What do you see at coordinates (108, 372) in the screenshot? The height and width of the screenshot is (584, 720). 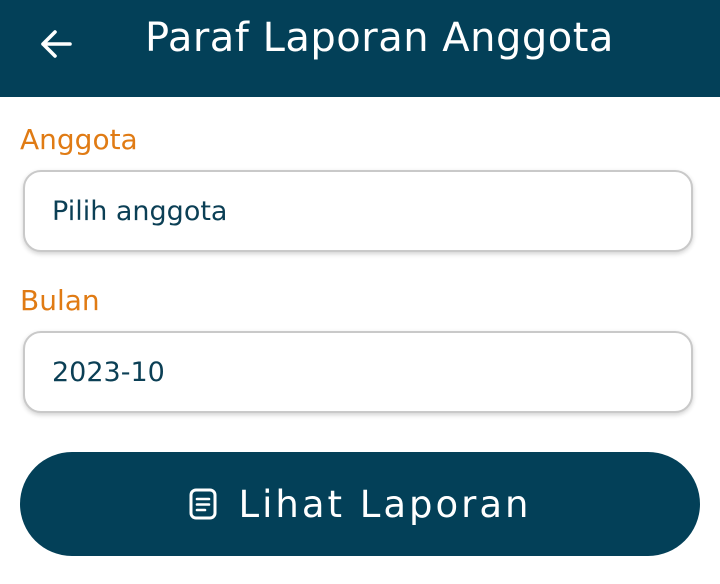 I see `month-field-value: 2023-10` at bounding box center [108, 372].